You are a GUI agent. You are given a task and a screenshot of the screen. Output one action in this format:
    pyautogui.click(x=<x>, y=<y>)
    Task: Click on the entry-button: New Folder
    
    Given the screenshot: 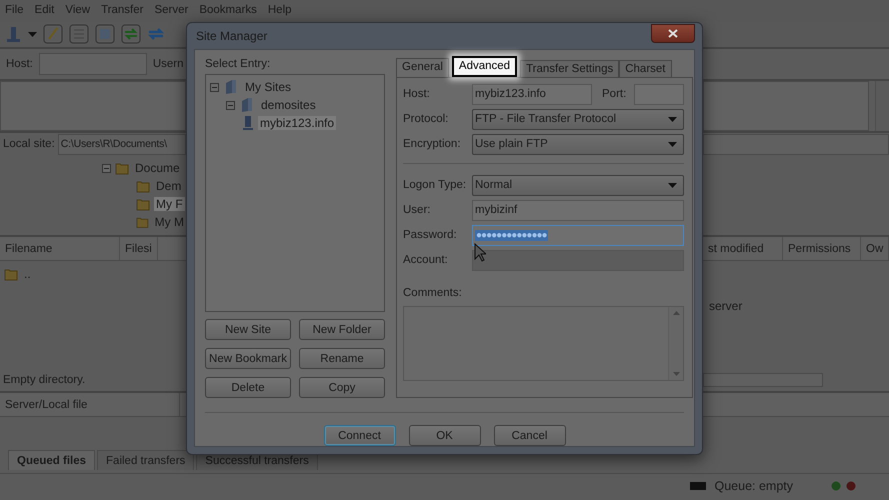 What is the action you would take?
    pyautogui.click(x=342, y=329)
    